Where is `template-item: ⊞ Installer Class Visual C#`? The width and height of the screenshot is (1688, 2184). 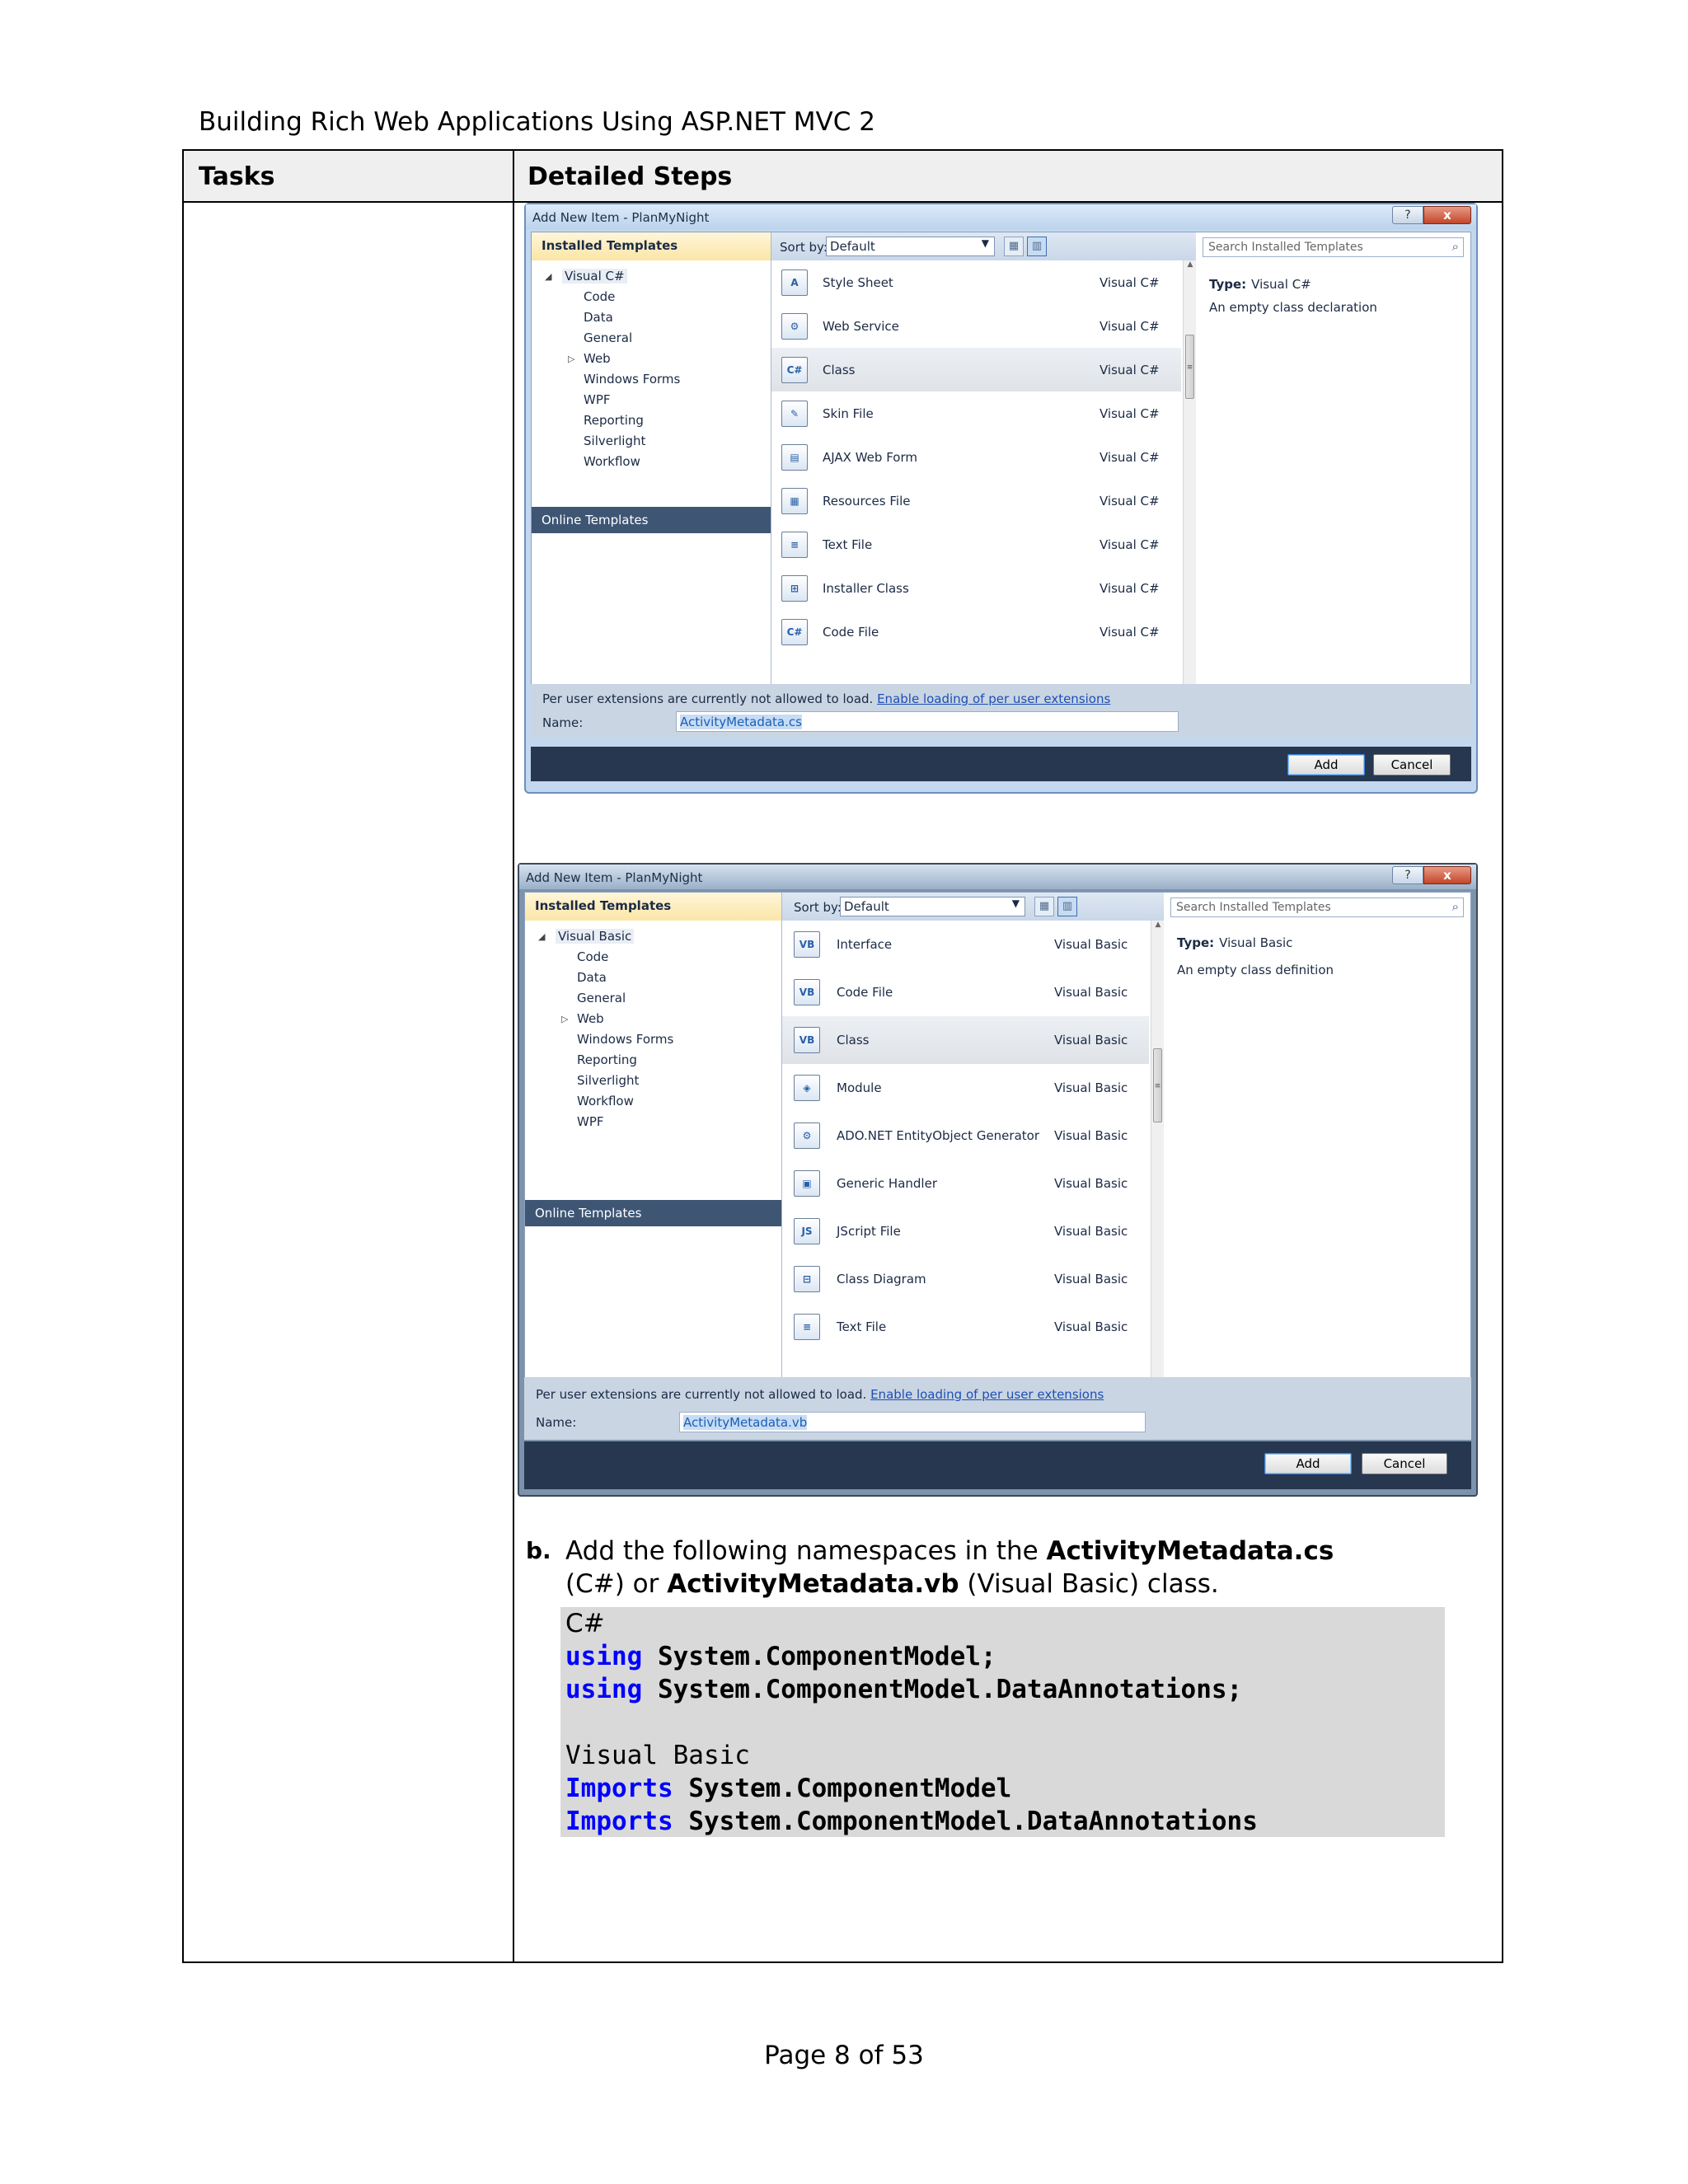 template-item: ⊞ Installer Class Visual C# is located at coordinates (976, 588).